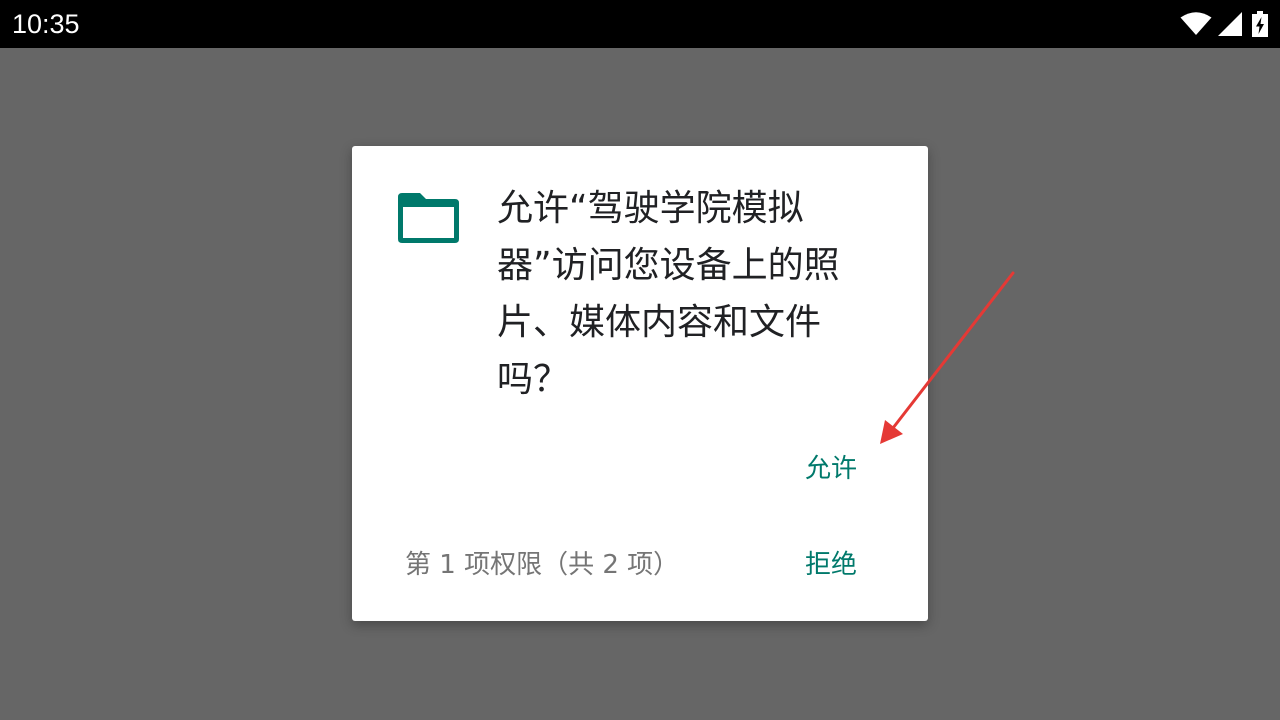 This screenshot has width=1280, height=720. Describe the element at coordinates (668, 294) in the screenshot. I see `permission-message: 允许“驾驶学院模拟器”访问您设备上的照片、媒体内容和文件吗？` at that location.